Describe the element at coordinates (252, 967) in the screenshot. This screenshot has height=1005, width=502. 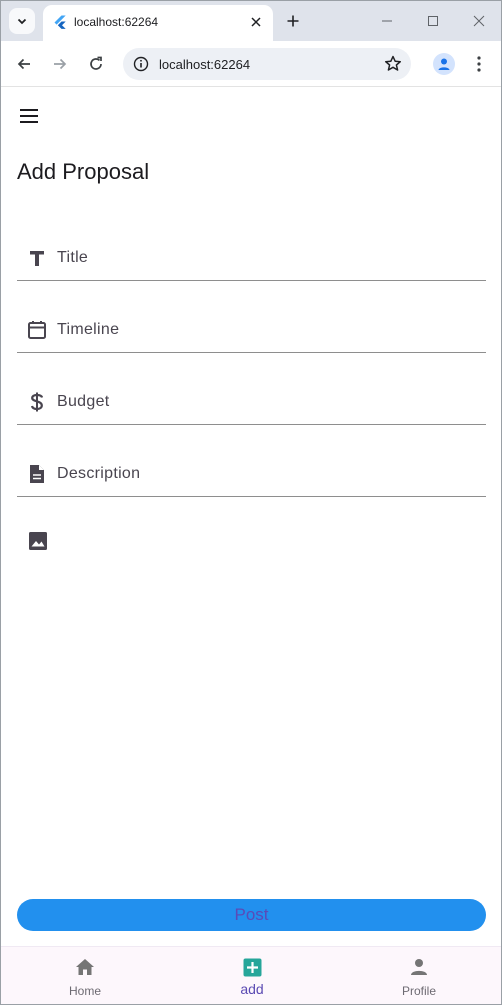
I see `add-box-icon` at that location.